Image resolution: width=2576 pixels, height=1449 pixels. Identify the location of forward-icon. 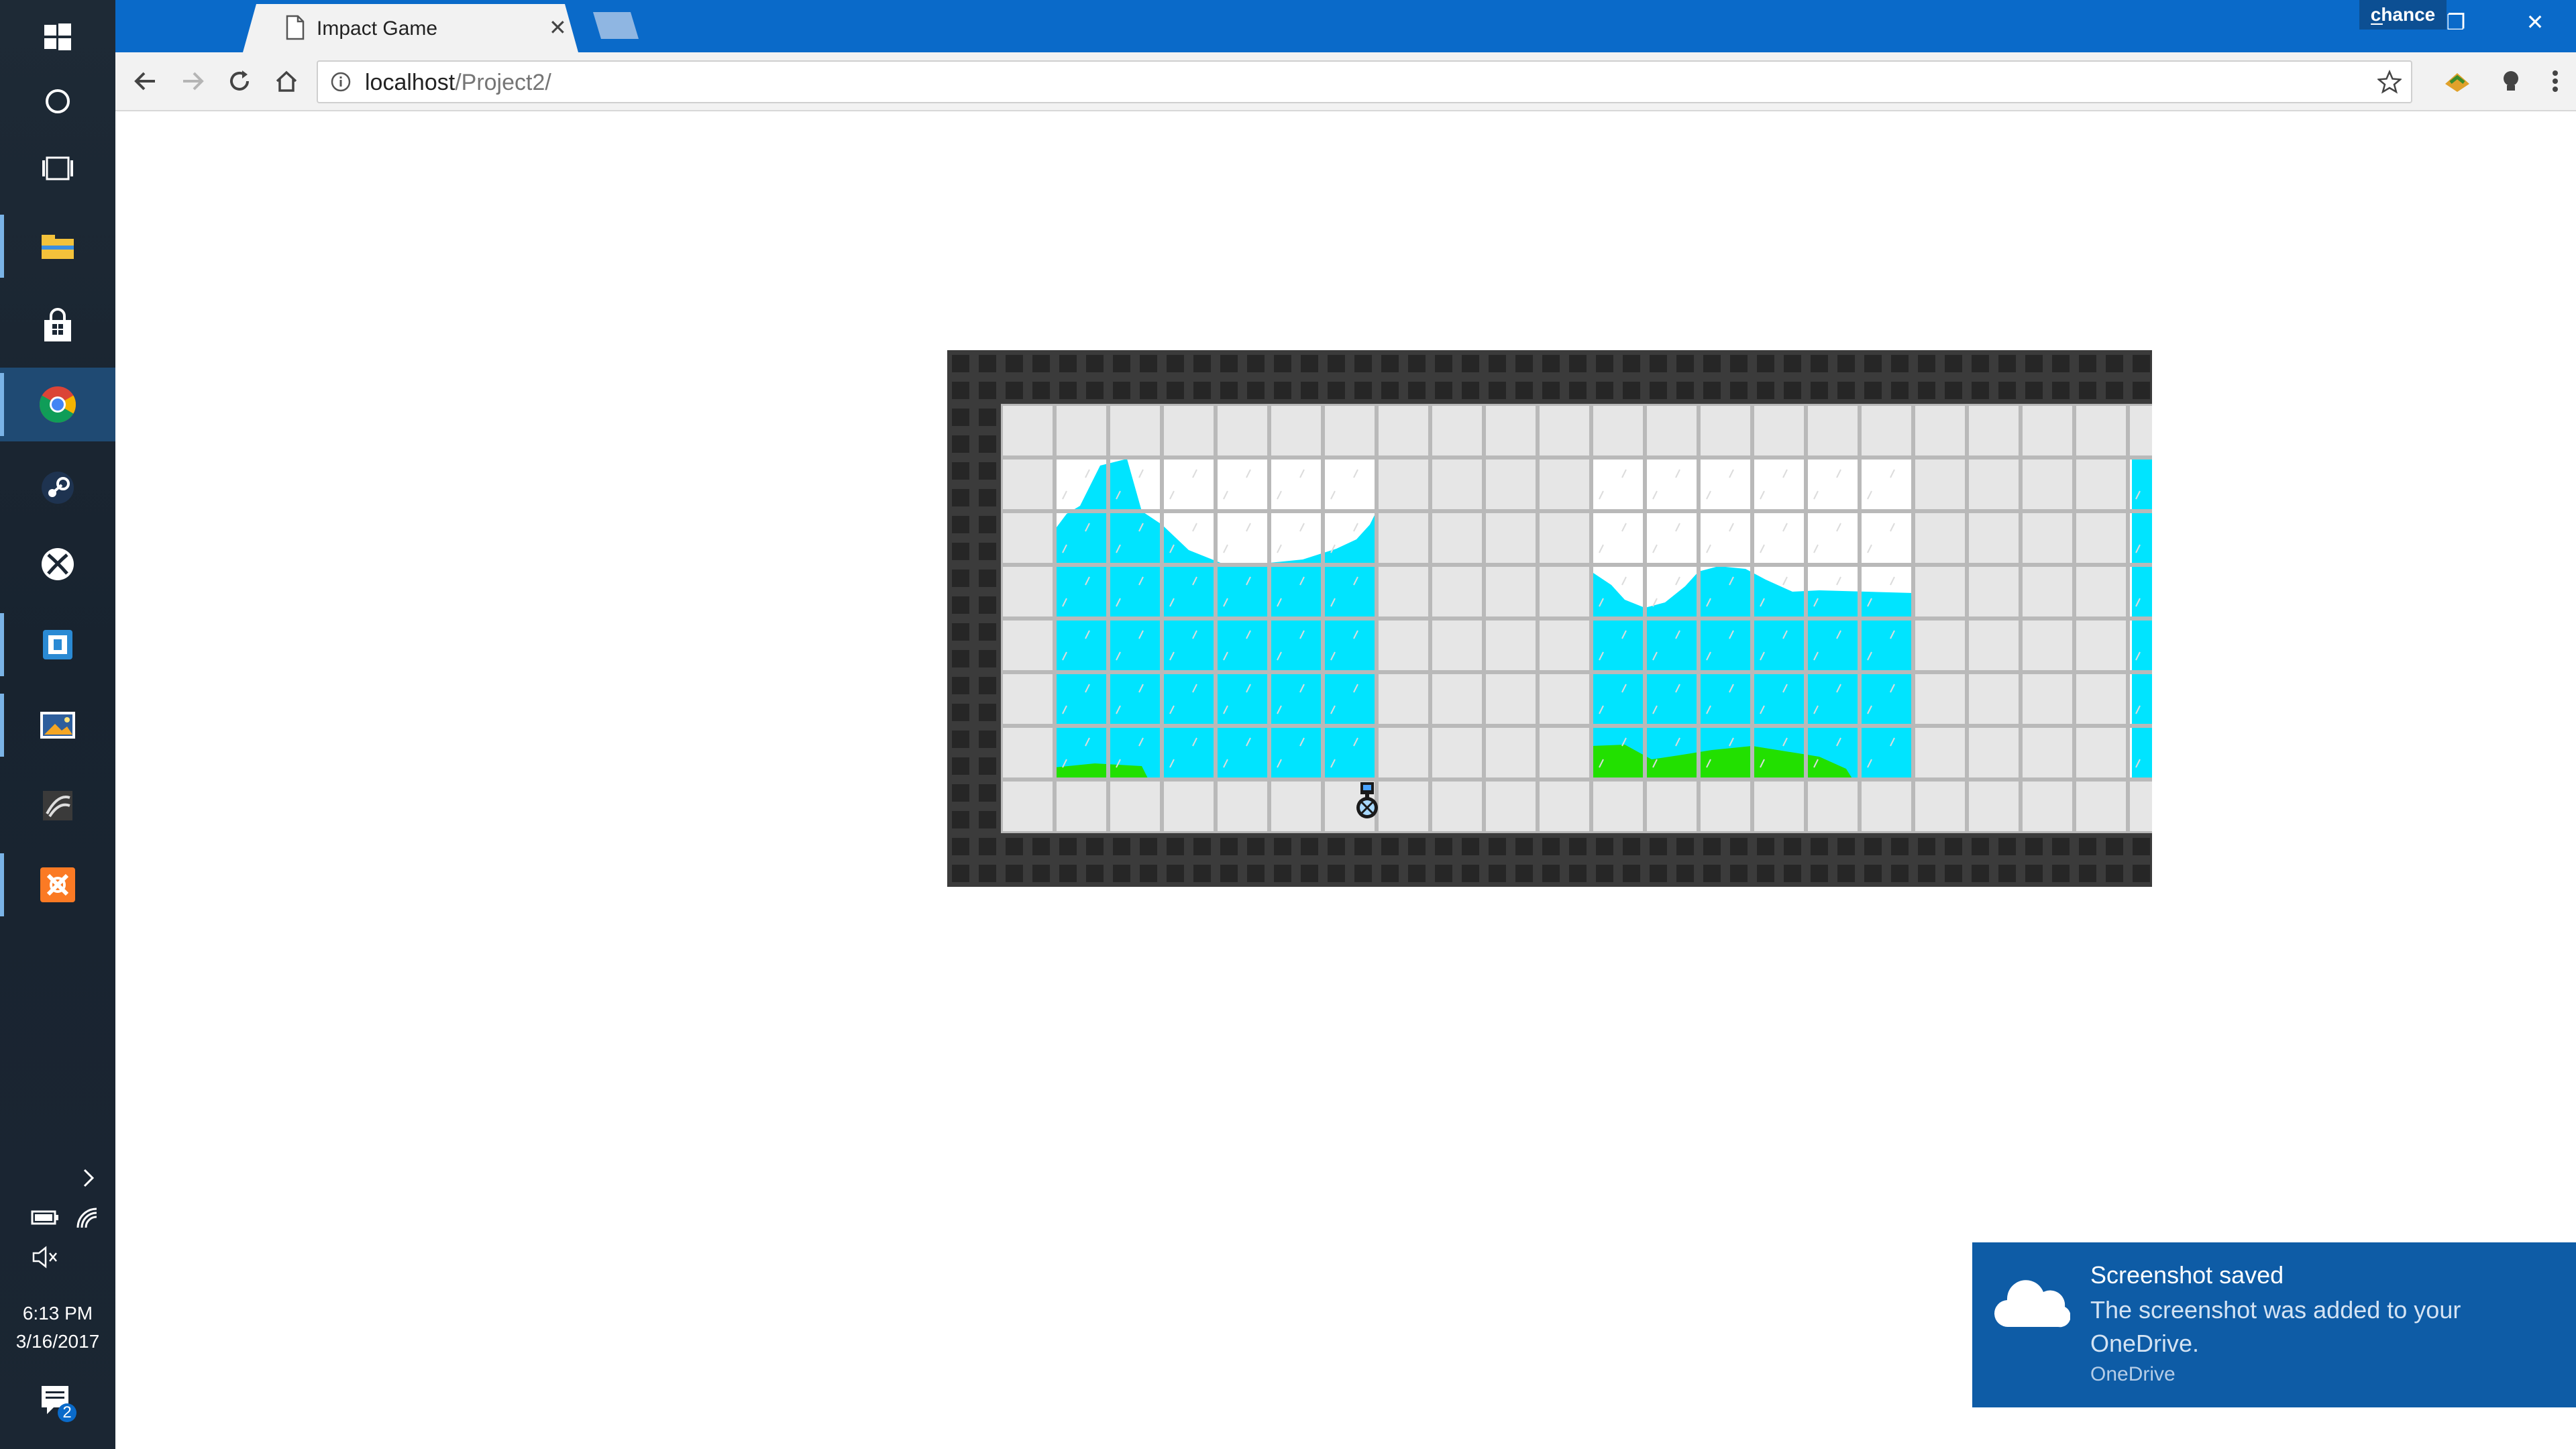
(192, 81).